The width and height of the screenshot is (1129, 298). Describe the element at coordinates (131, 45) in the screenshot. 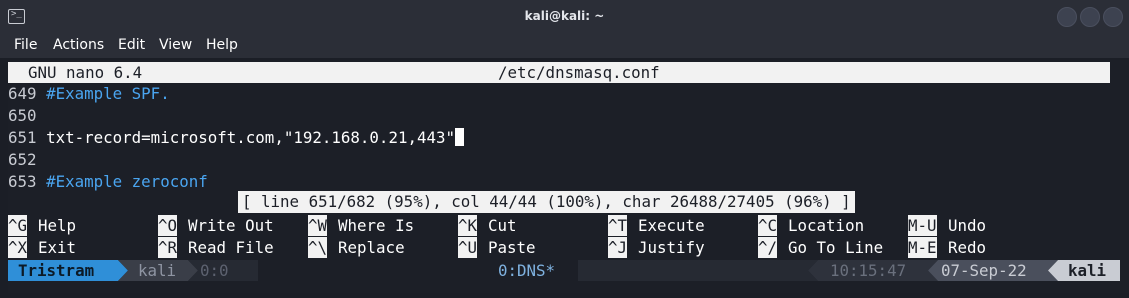

I see `menu-edit: Edit` at that location.